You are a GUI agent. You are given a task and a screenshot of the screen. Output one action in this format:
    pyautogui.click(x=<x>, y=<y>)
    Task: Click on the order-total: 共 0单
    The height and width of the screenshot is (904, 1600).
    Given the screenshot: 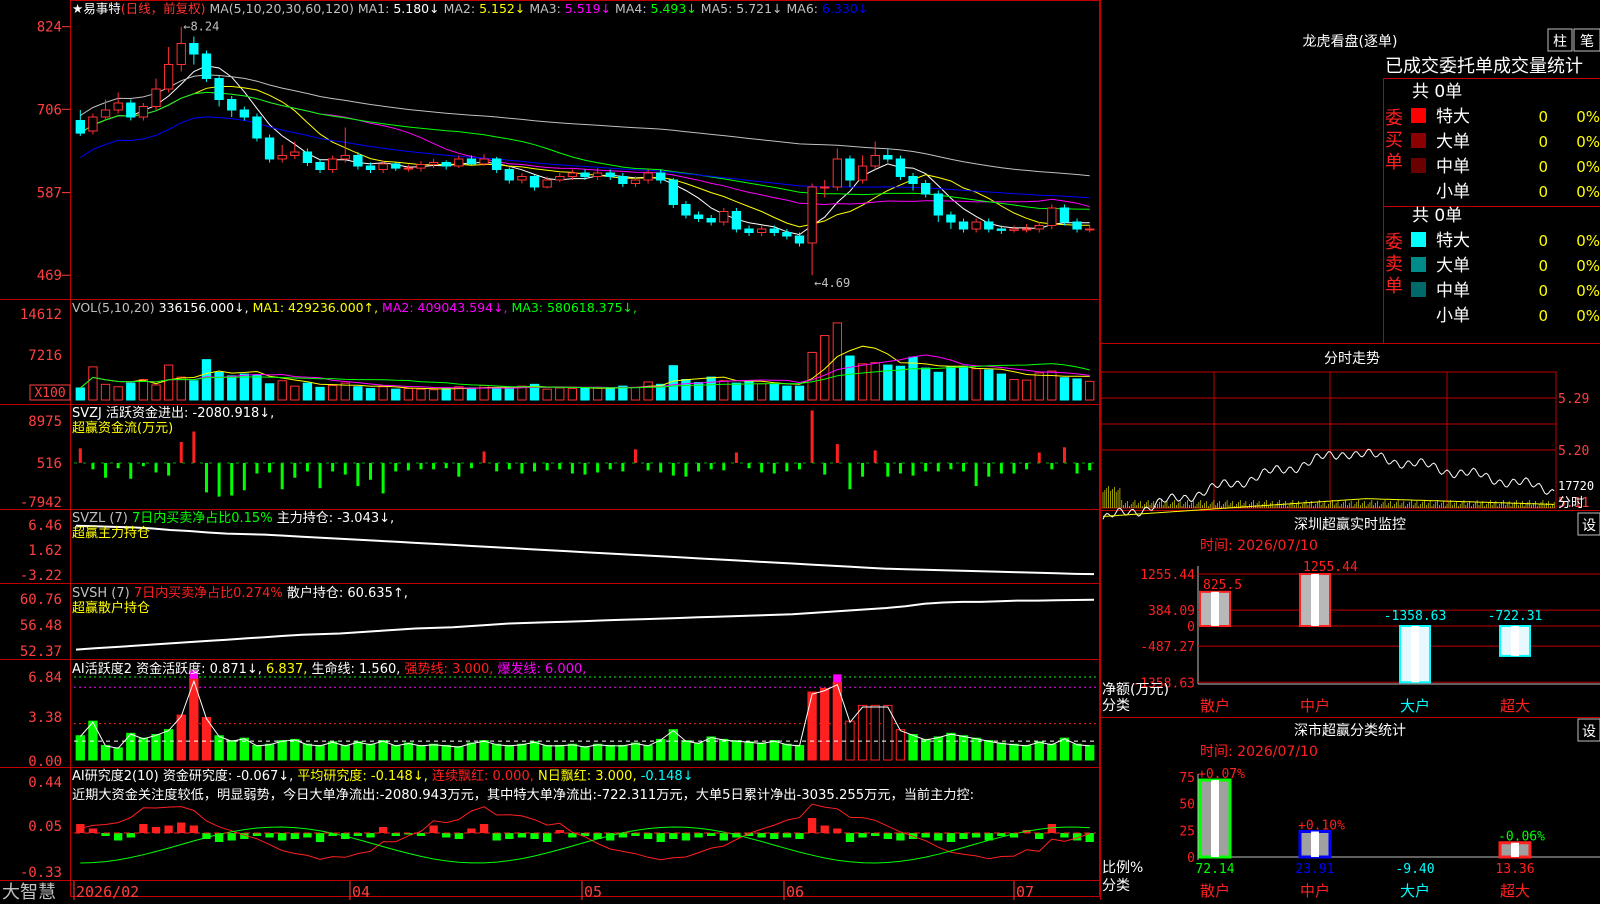 What is the action you would take?
    pyautogui.click(x=1437, y=92)
    